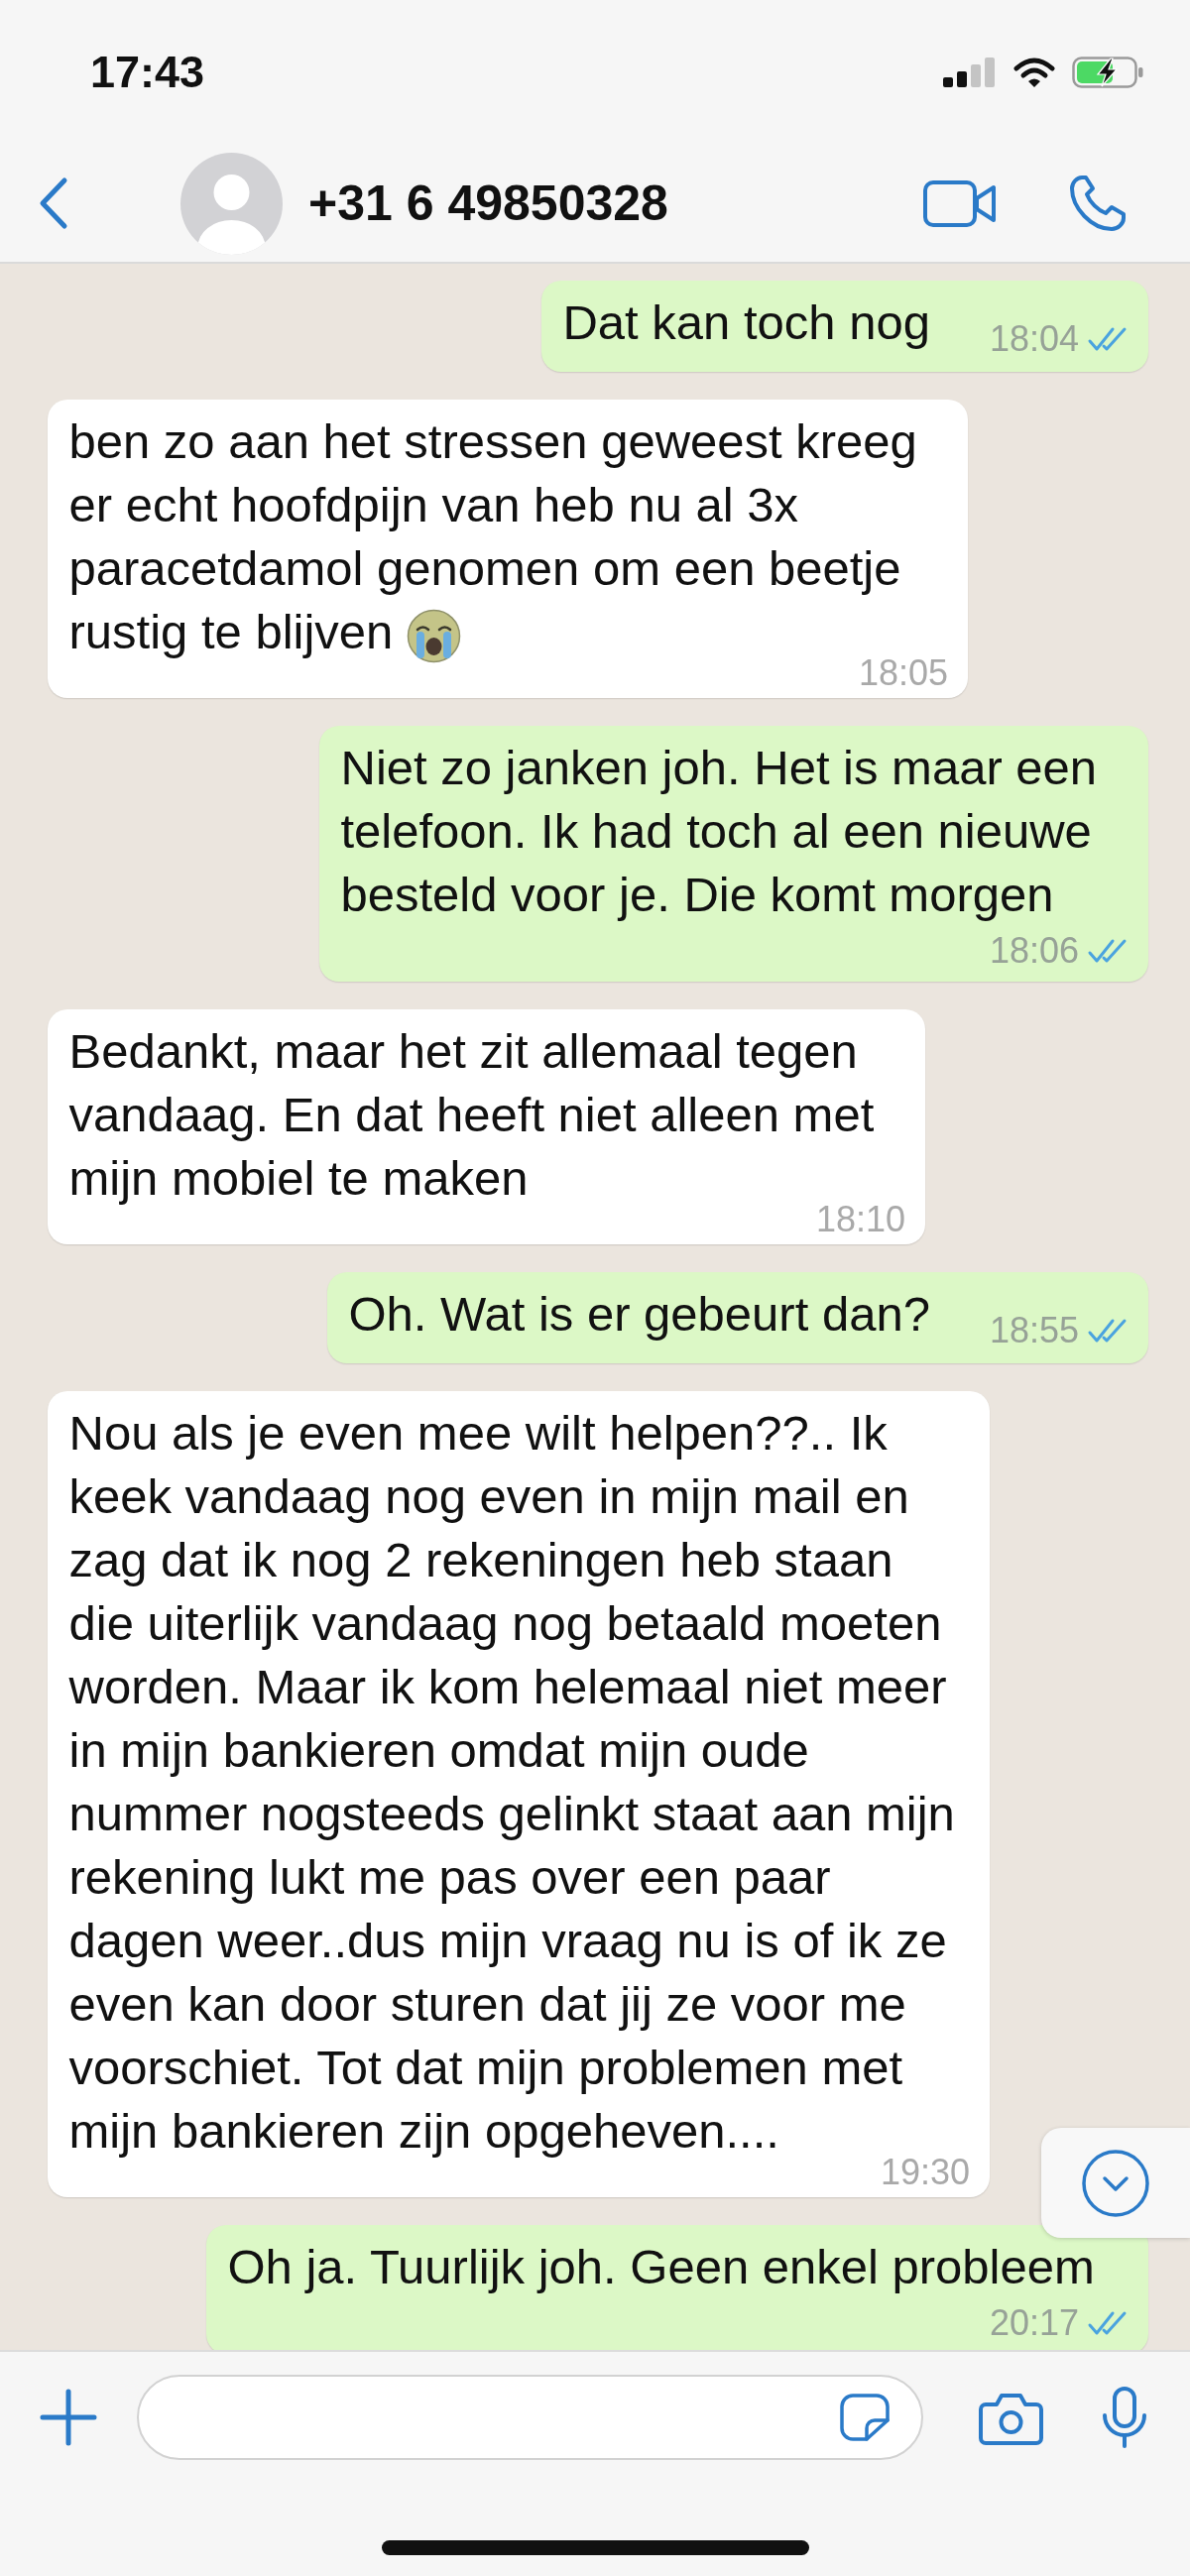  Describe the element at coordinates (925, 2172) in the screenshot. I see `message-time: 19:30` at that location.